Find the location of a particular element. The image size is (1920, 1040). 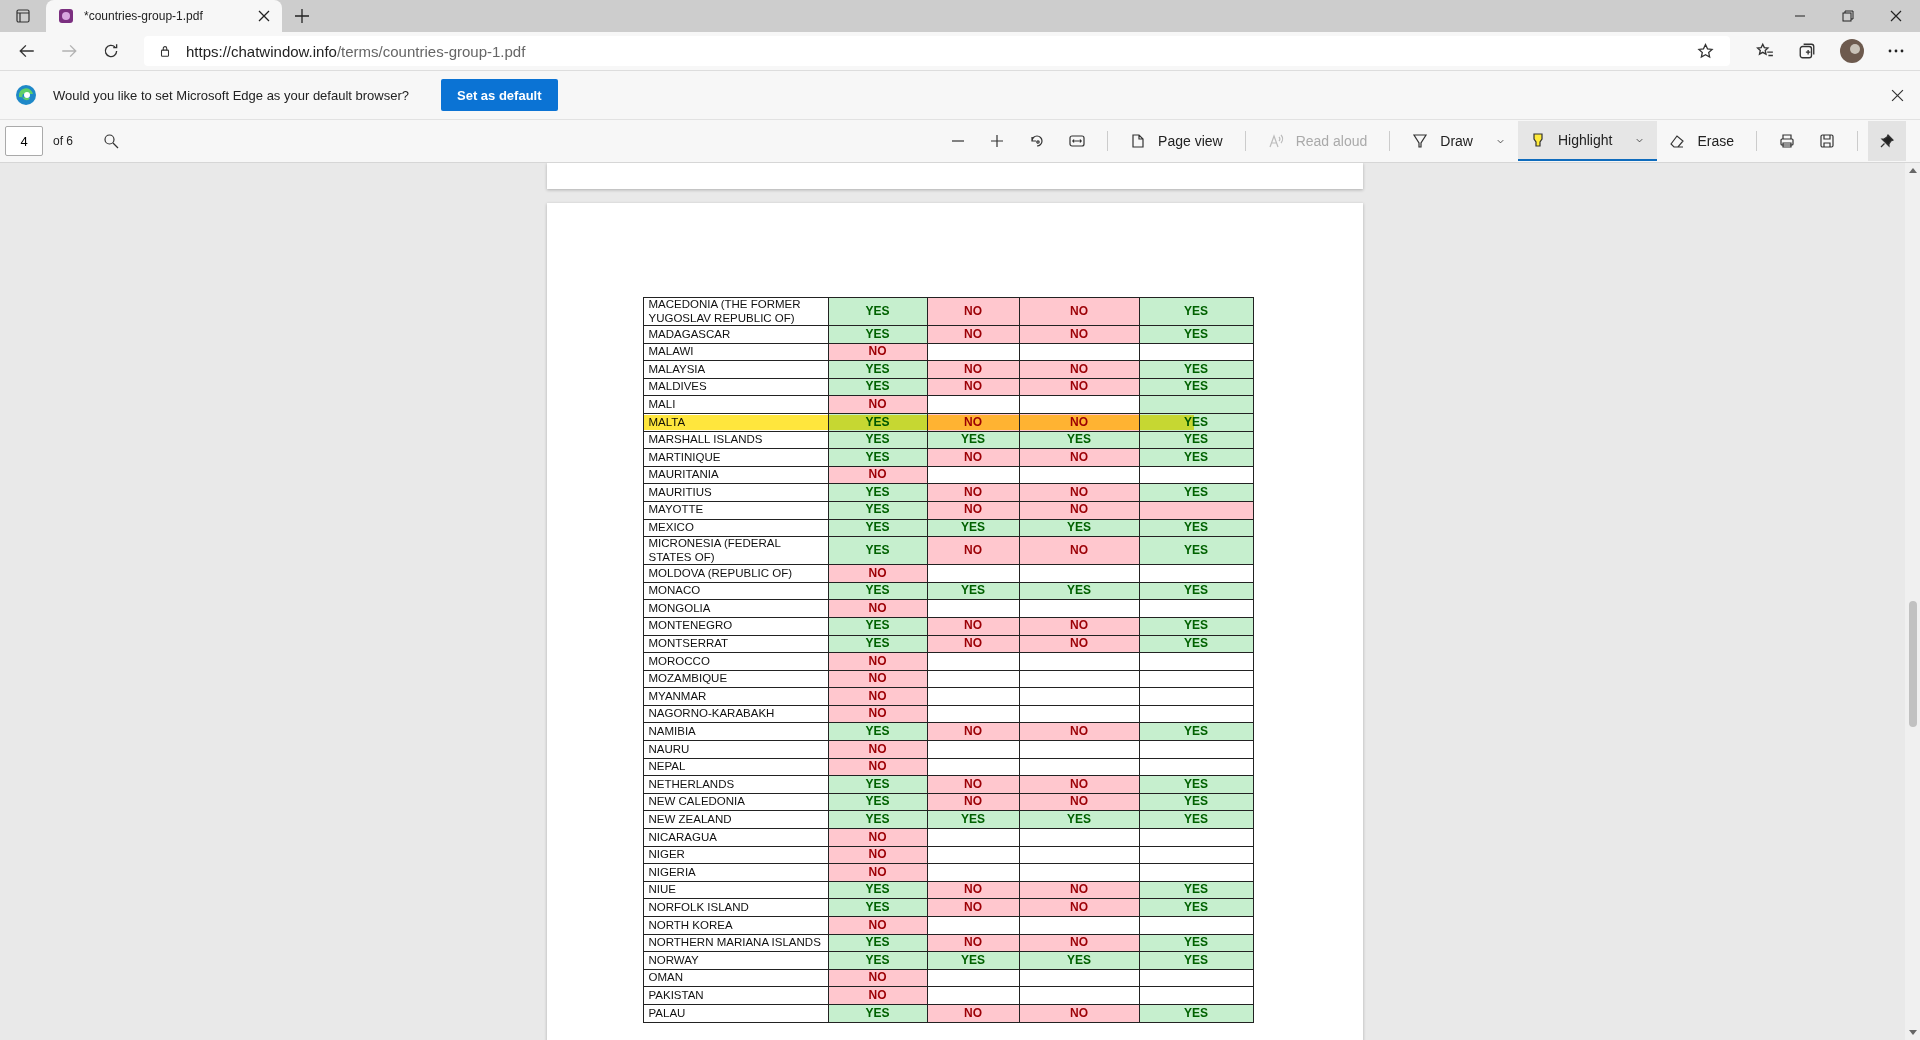

browser-logo-icon is located at coordinates (26, 95).